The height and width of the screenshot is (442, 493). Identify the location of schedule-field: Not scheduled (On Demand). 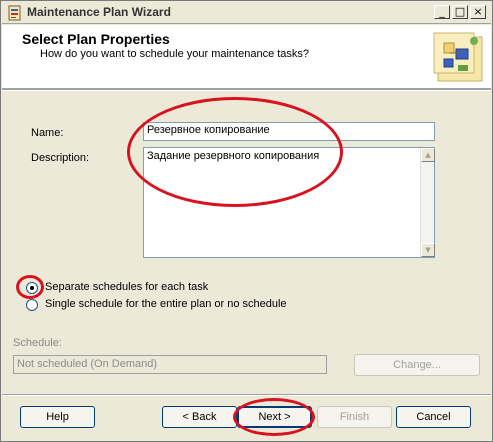
(170, 364).